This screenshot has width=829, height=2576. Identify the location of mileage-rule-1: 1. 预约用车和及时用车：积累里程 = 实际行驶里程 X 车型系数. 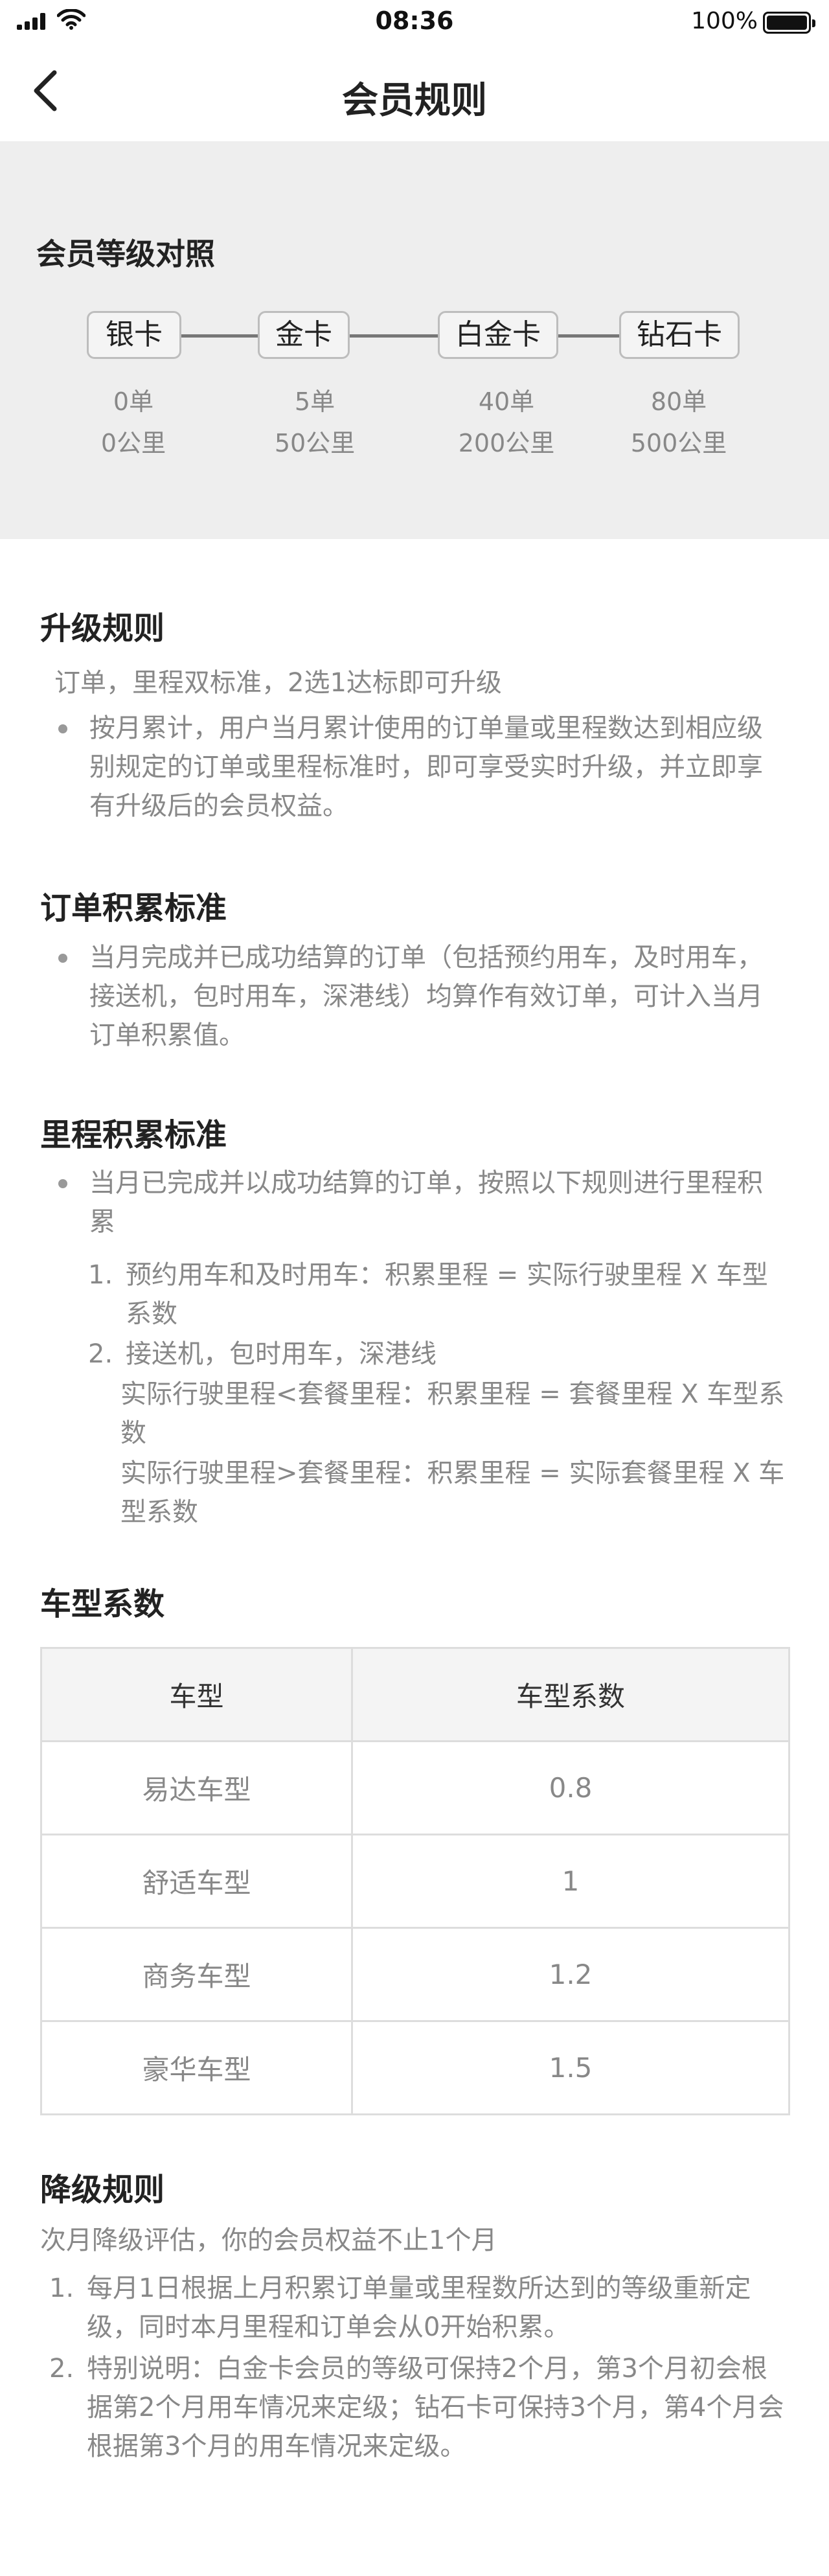
(432, 1294).